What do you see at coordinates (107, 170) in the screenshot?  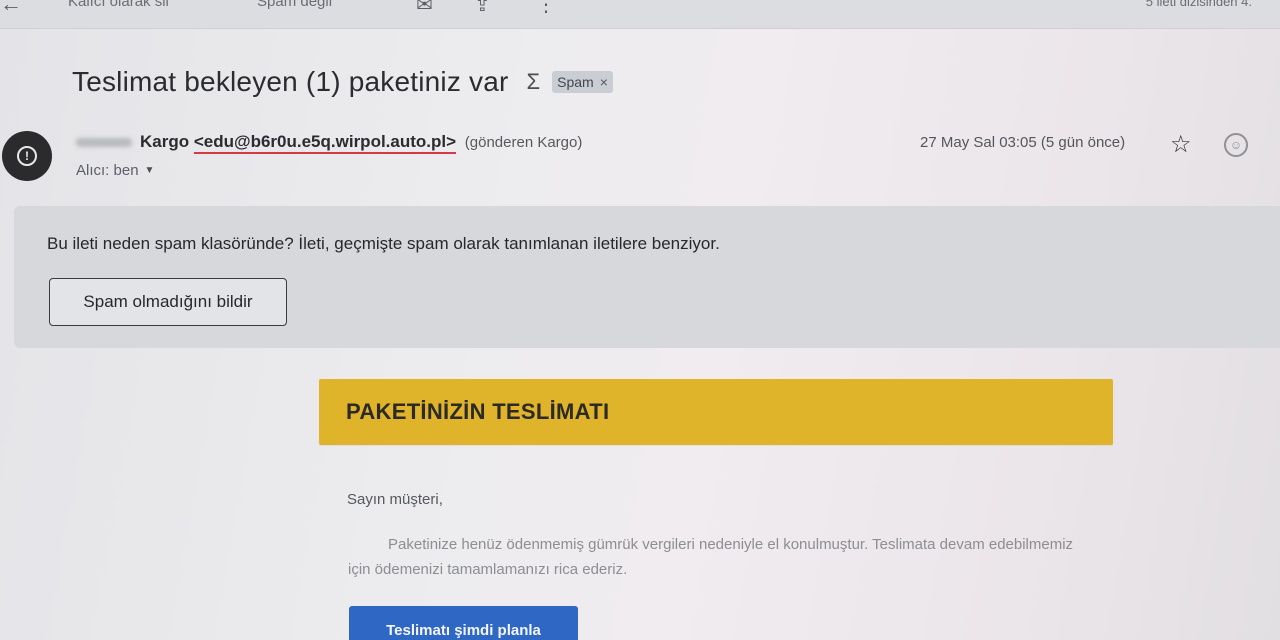 I see `recipient-text: Alıcı: ben` at bounding box center [107, 170].